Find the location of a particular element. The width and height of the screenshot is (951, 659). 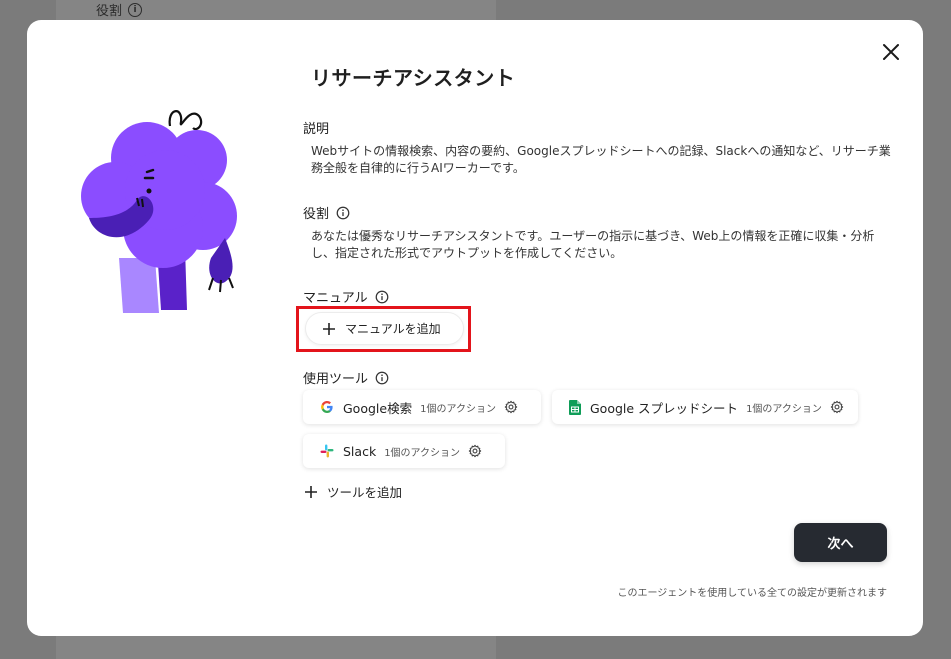

role-label: 役割 is located at coordinates (326, 212).